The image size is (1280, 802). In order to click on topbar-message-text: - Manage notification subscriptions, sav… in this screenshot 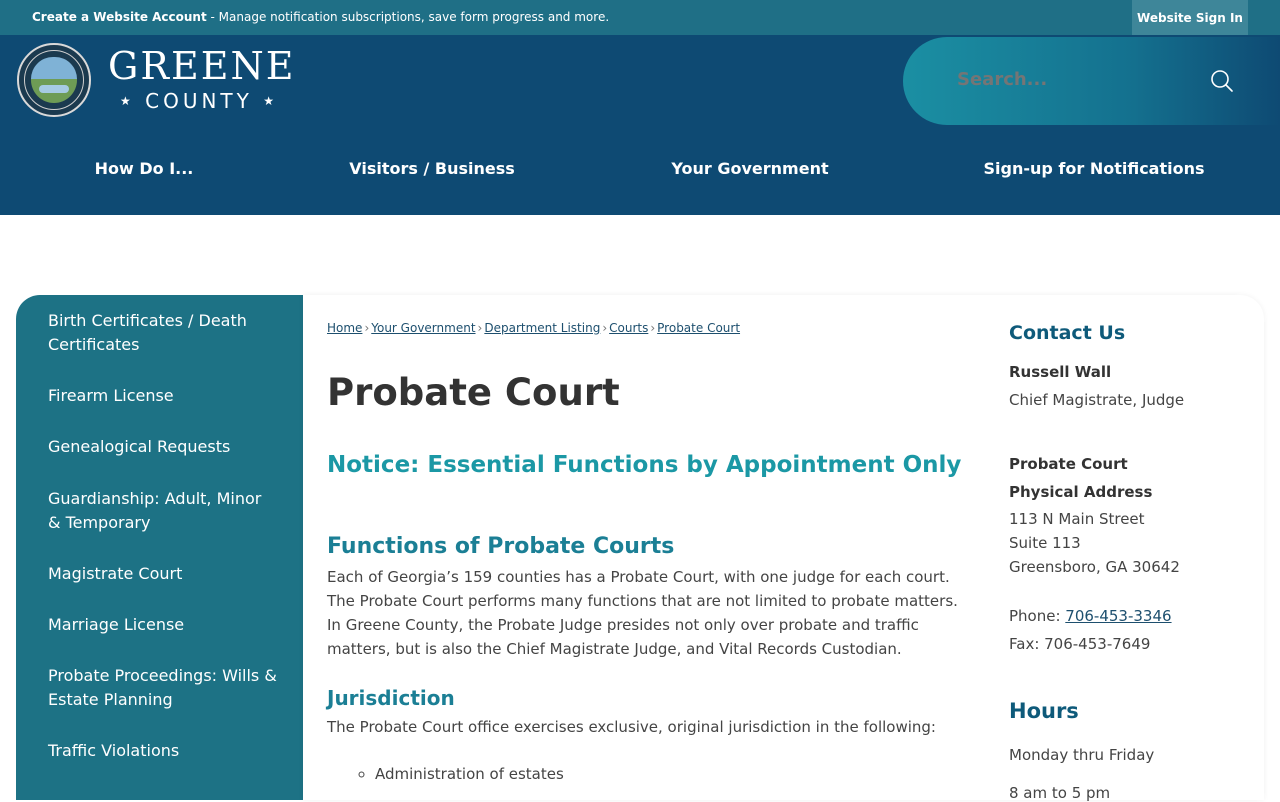, I will do `click(408, 17)`.